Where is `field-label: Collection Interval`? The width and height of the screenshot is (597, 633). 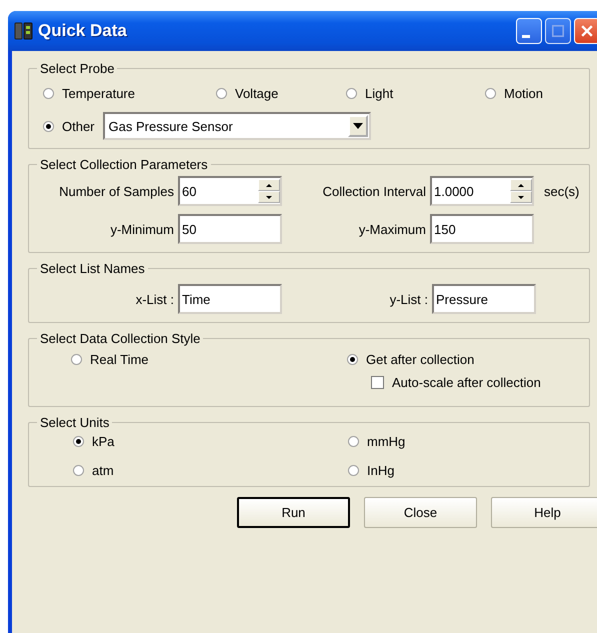
field-label: Collection Interval is located at coordinates (374, 191).